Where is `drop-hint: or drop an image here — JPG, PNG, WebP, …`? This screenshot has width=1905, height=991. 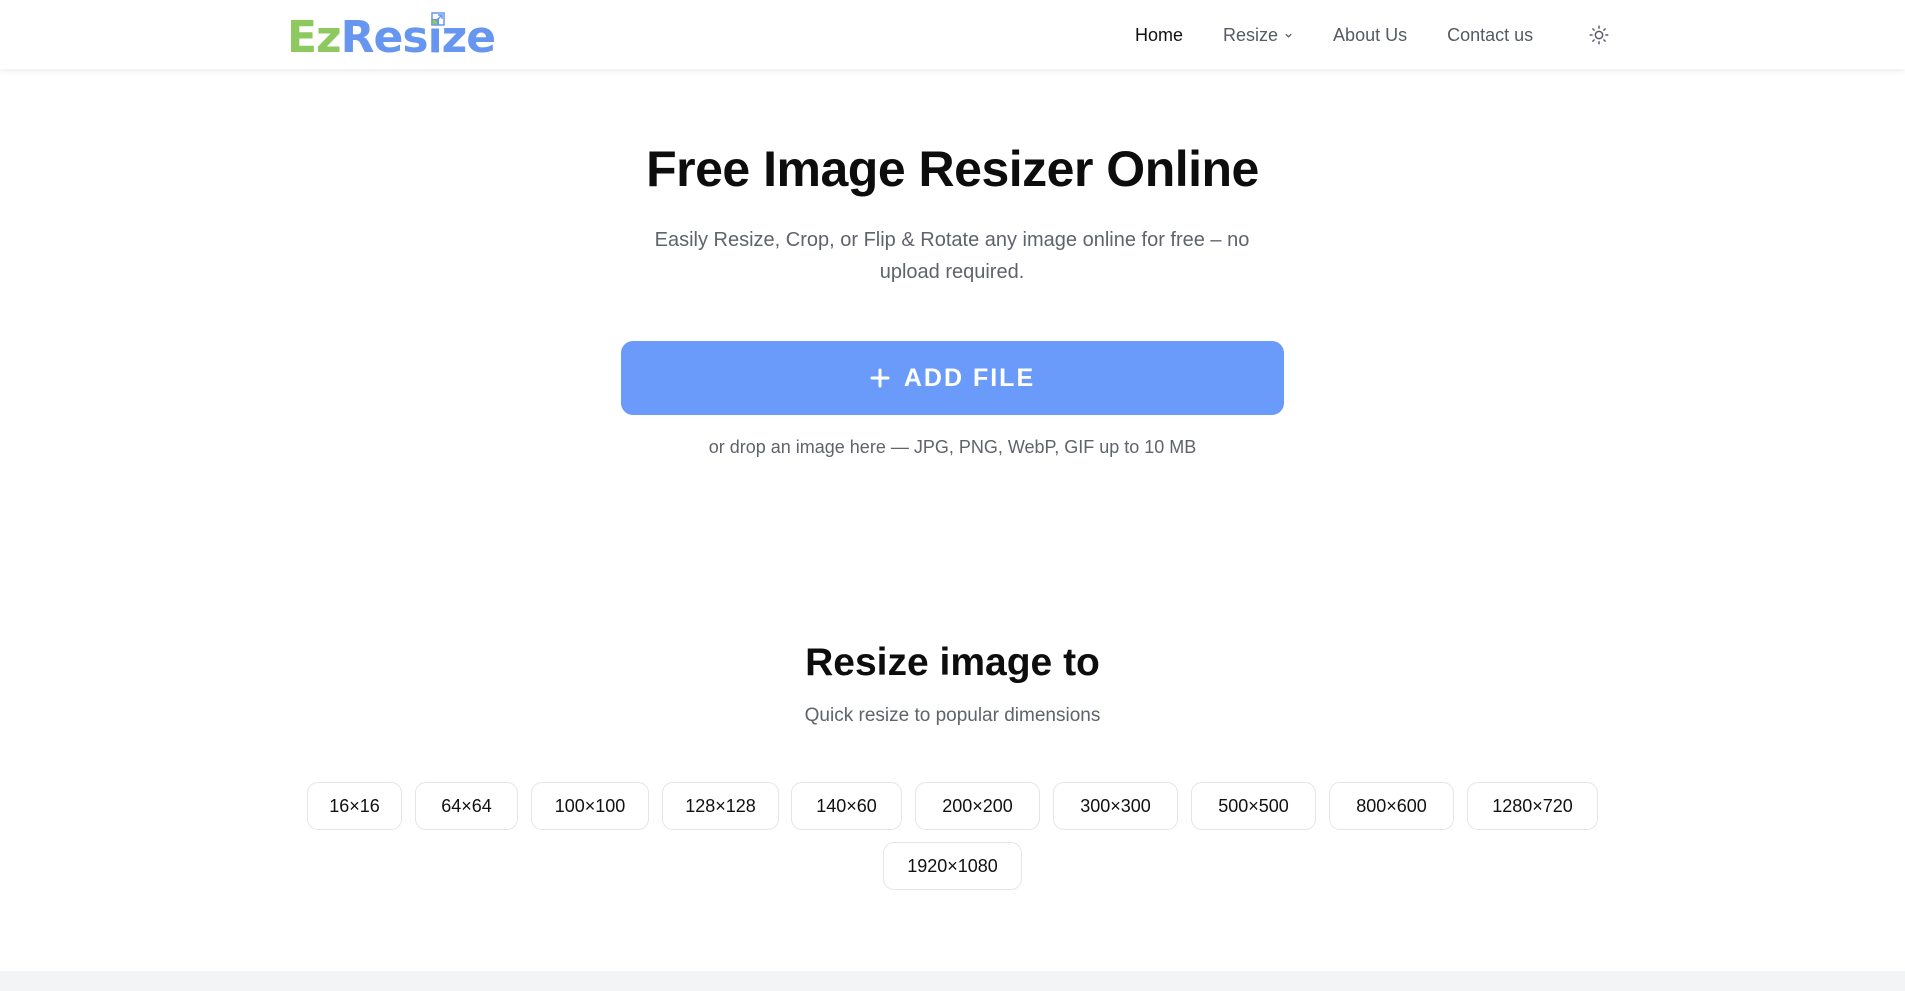
drop-hint: or drop an image here — JPG, PNG, WebP, … is located at coordinates (952, 447).